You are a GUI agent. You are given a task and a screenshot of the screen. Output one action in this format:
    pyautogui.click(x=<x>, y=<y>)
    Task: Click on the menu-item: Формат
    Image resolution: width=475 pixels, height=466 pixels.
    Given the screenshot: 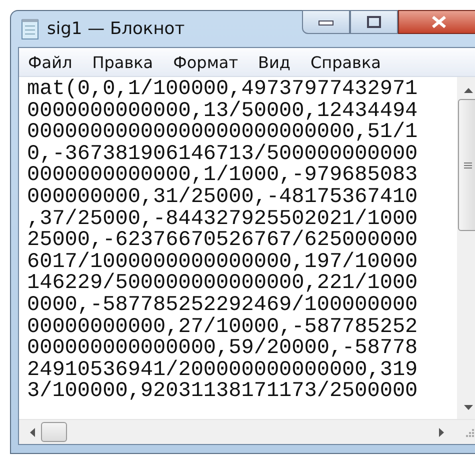 What is the action you would take?
    pyautogui.click(x=205, y=62)
    